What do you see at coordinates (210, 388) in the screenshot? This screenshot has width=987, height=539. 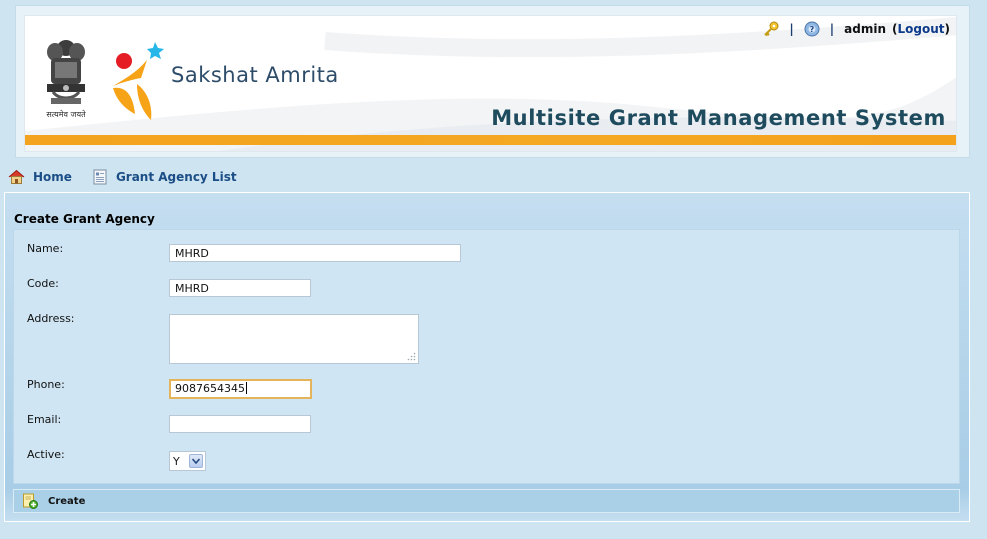 I see `phone-value: 9087654345` at bounding box center [210, 388].